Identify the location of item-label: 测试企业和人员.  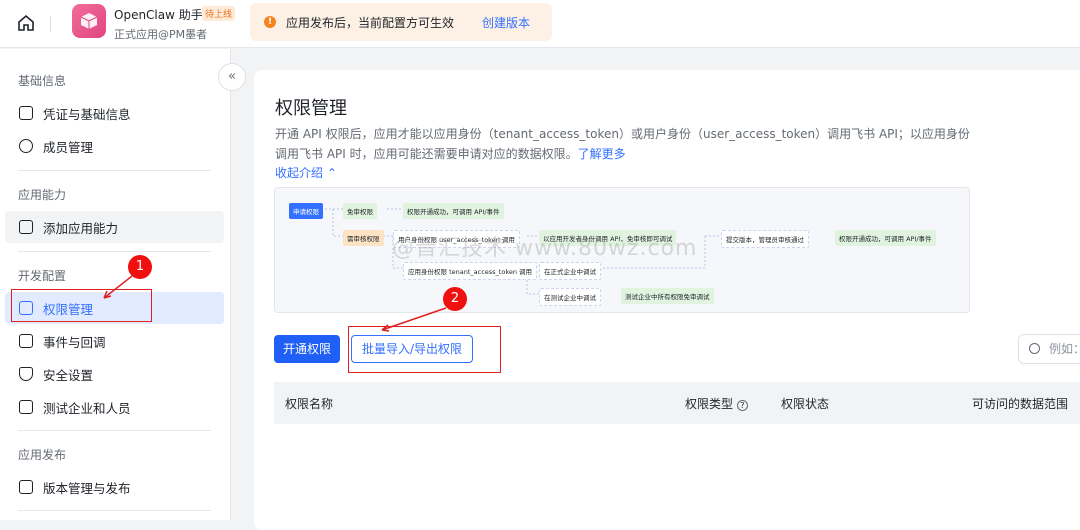
(87, 408).